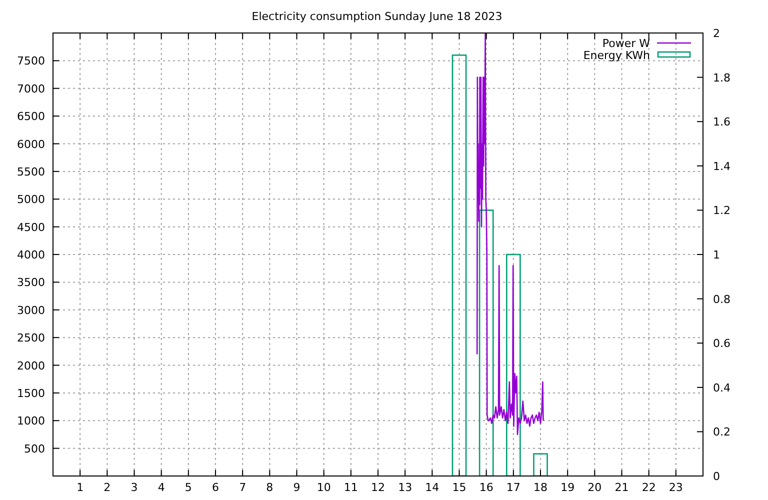 The width and height of the screenshot is (768, 500). I want to click on x-tick-label: 13, so click(405, 487).